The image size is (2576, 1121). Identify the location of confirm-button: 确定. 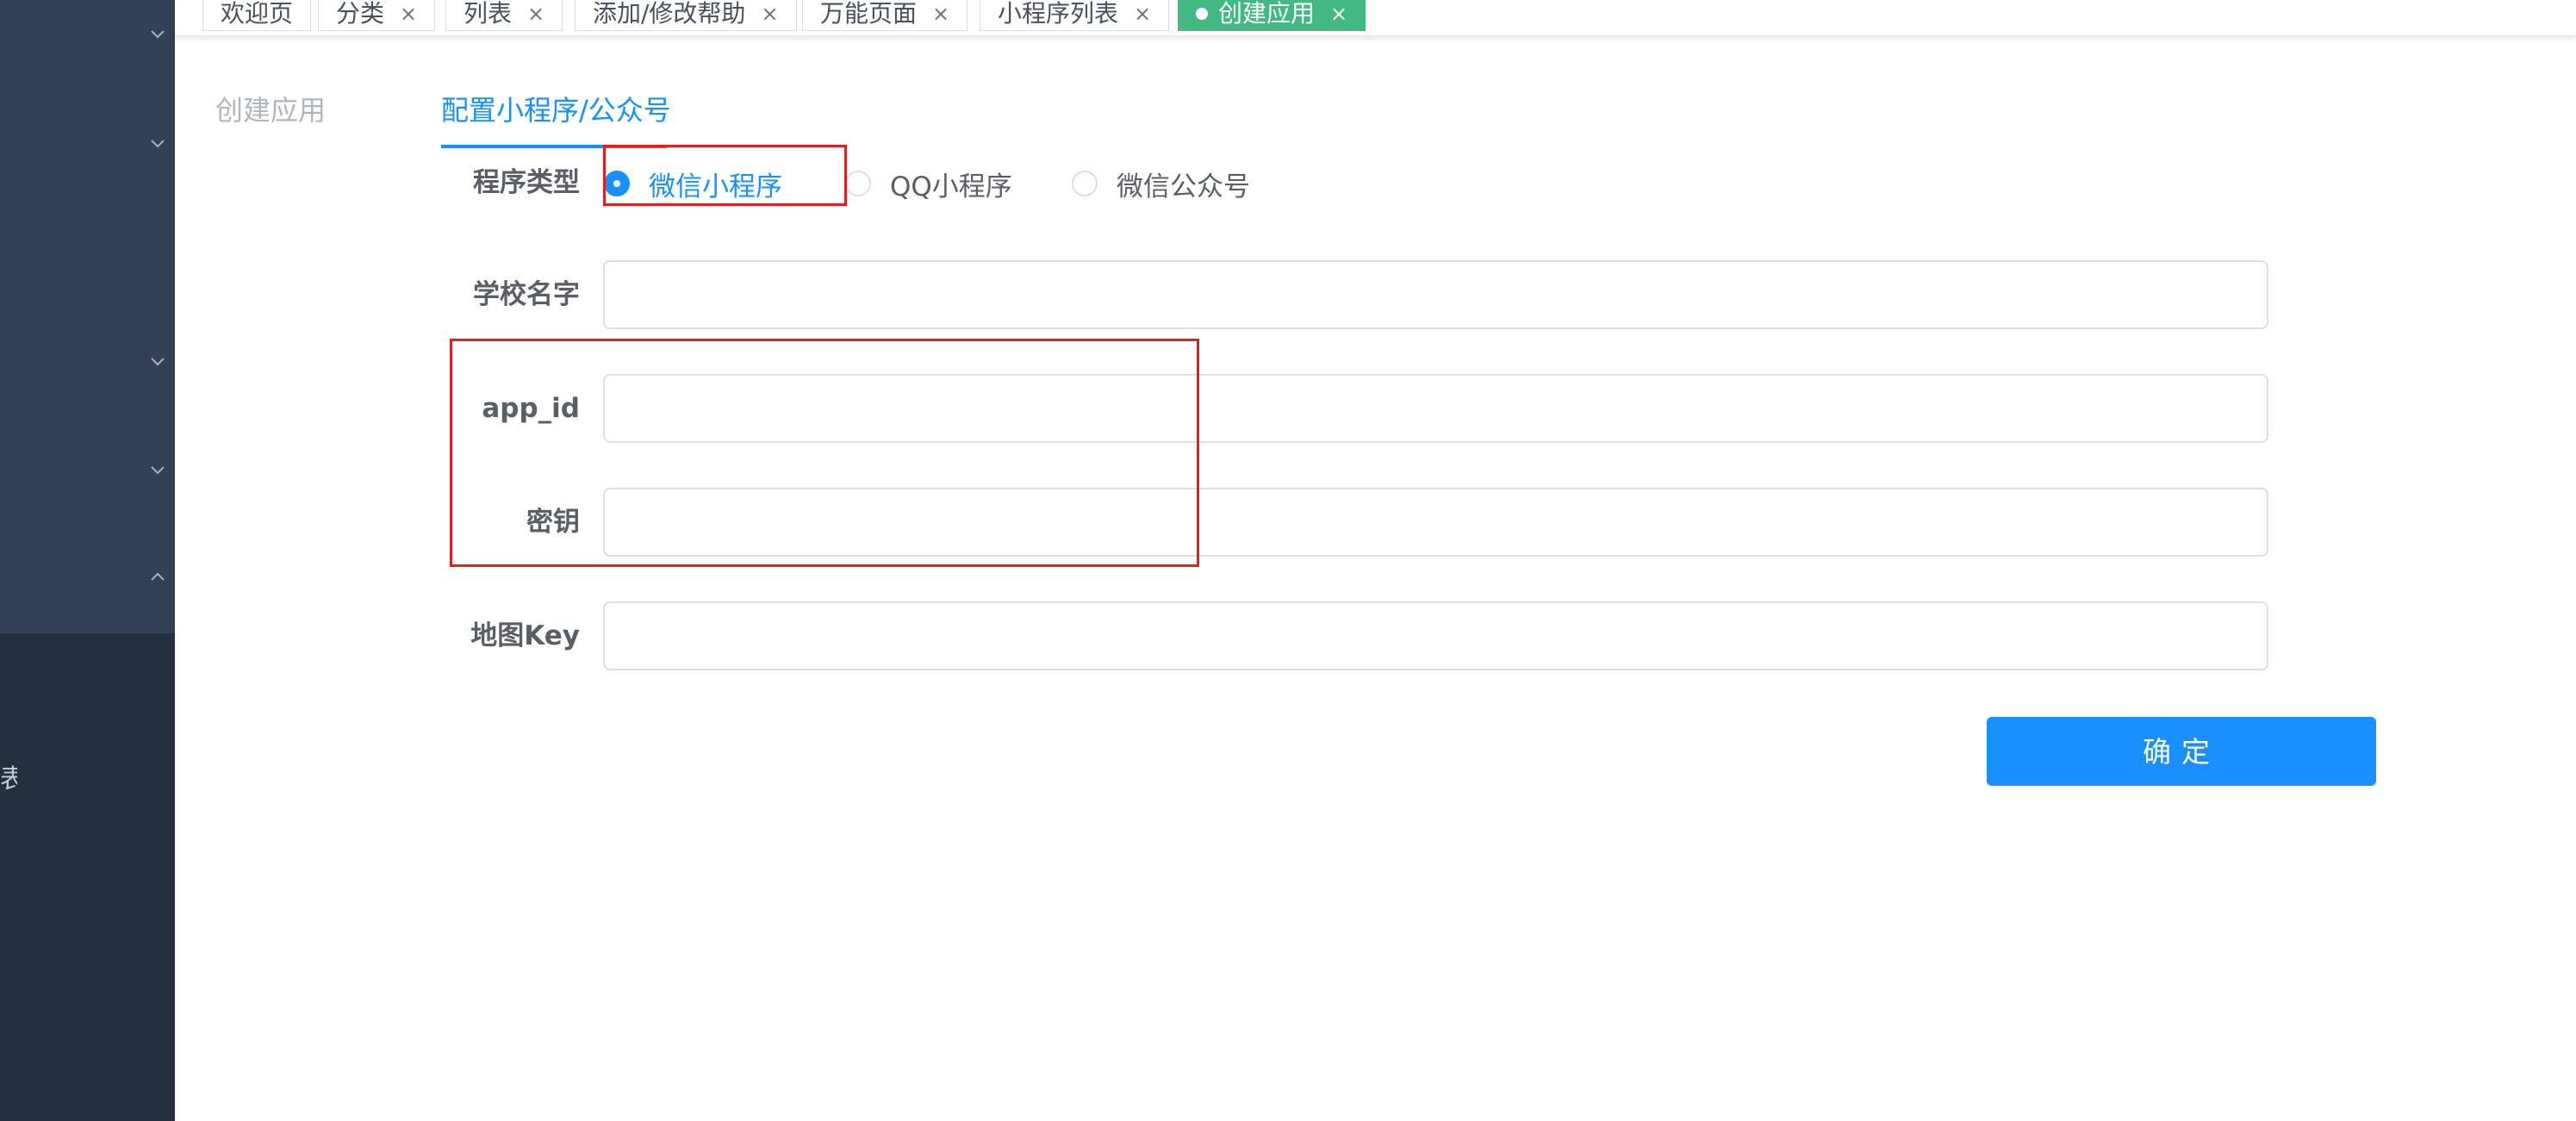
(2182, 751).